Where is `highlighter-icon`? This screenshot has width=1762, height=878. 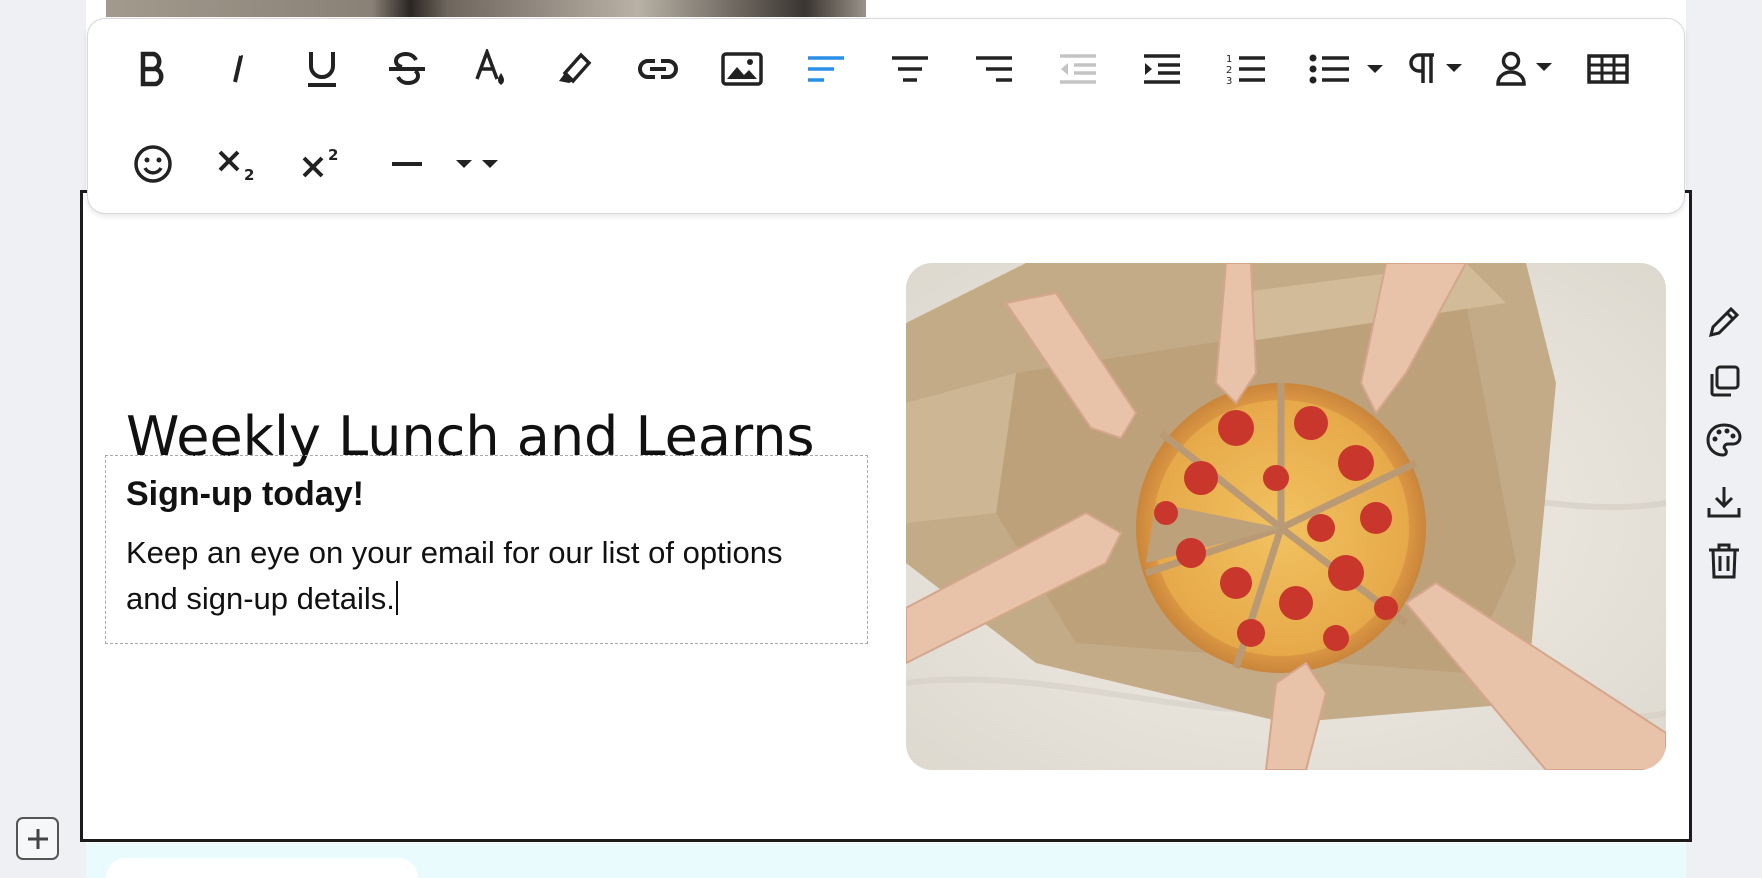
highlighter-icon is located at coordinates (575, 68).